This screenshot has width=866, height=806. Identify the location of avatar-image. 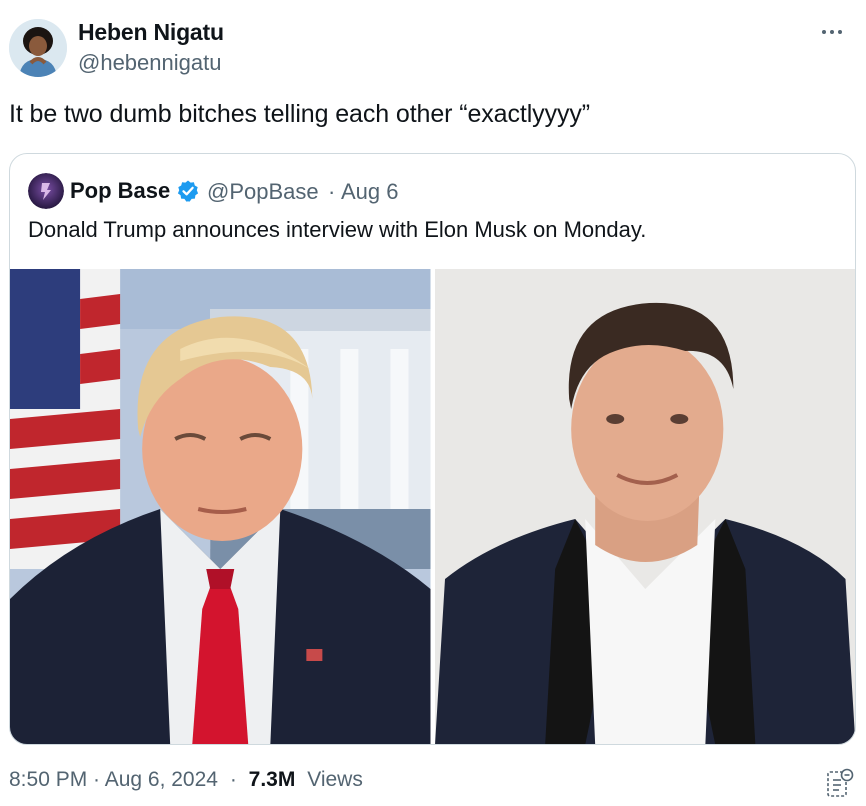
(38, 48).